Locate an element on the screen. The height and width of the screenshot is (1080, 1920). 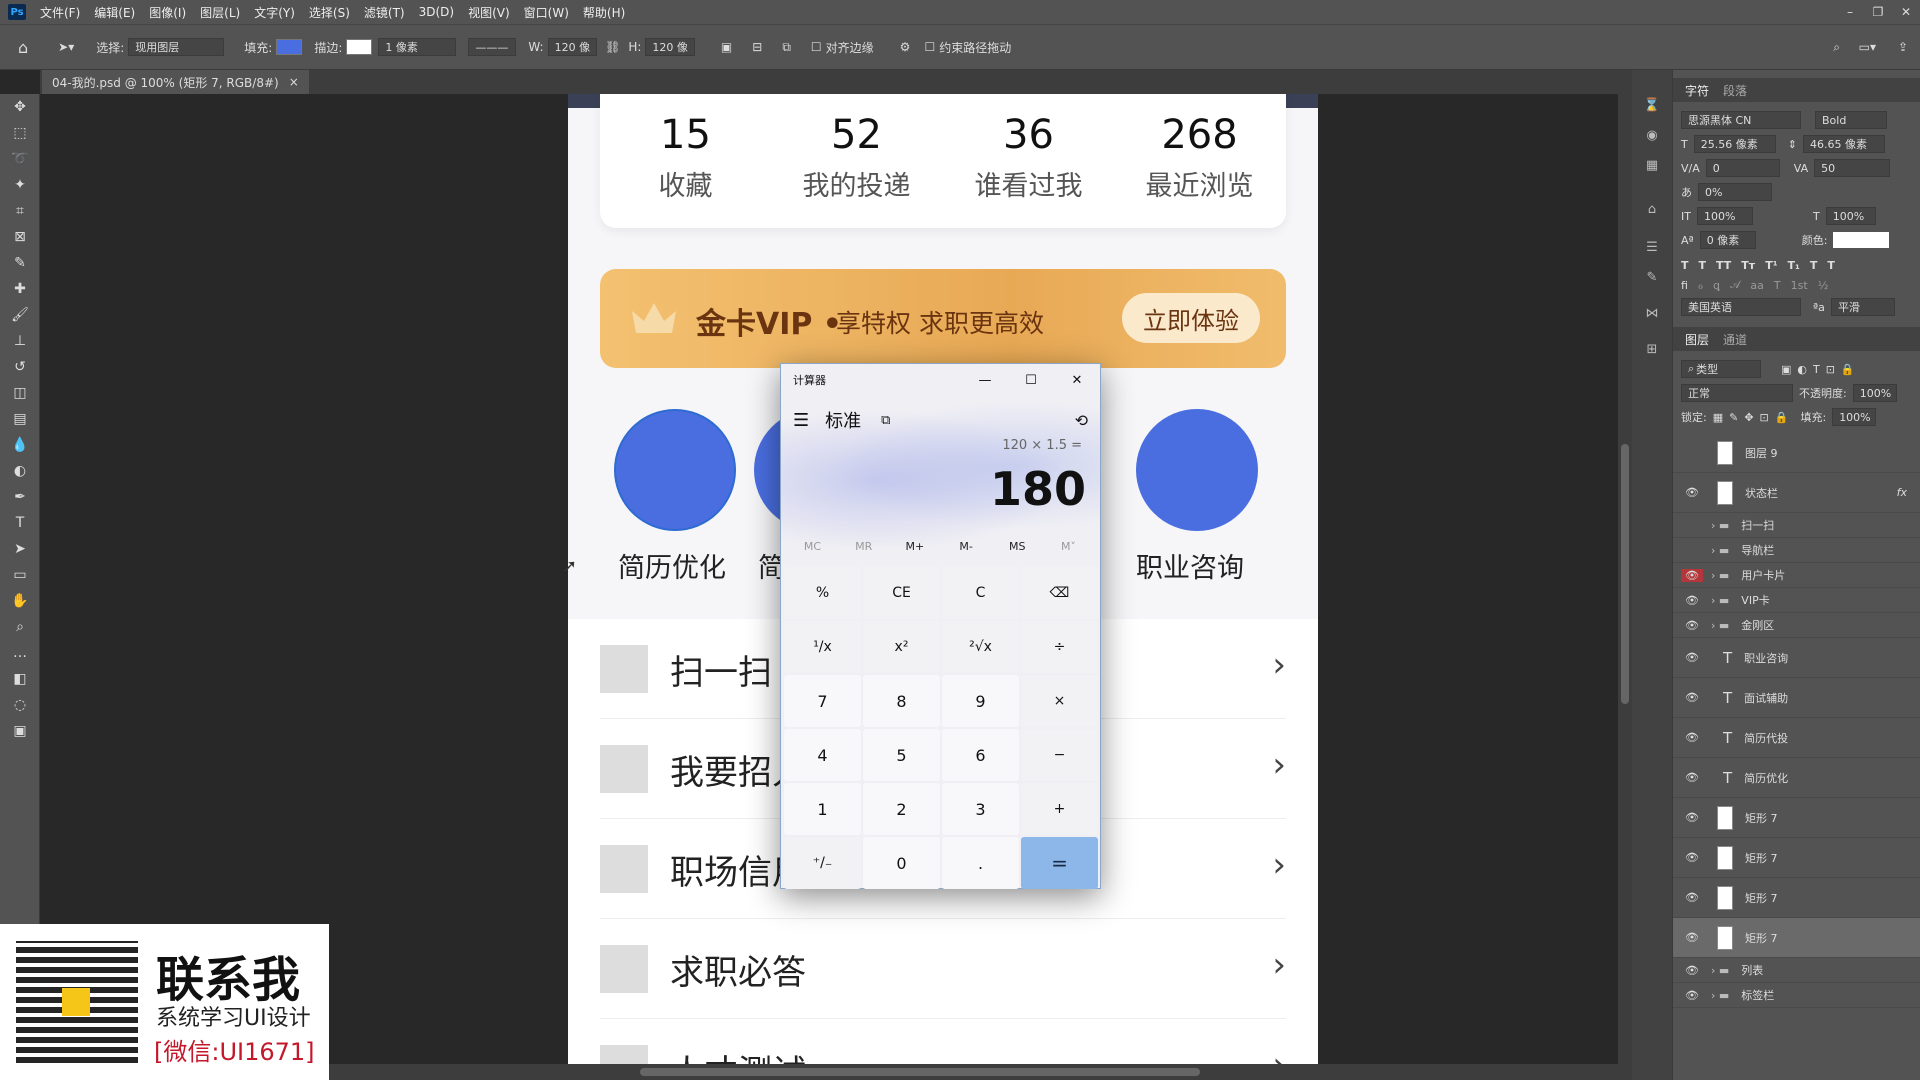
reciprocal-button: ¹/x is located at coordinates (822, 647).